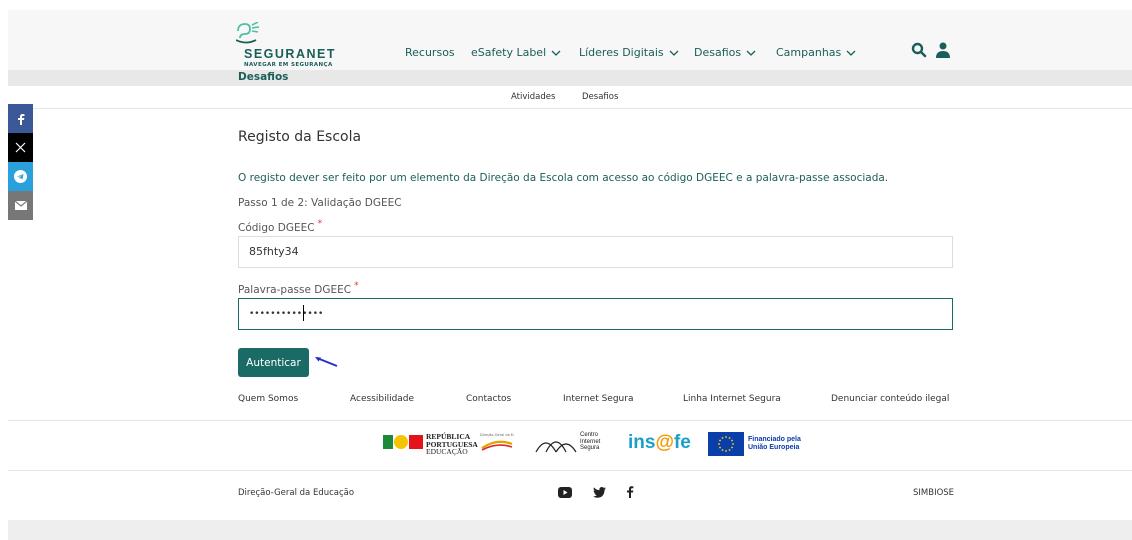  Describe the element at coordinates (401, 442) in the screenshot. I see `flag-yellow-circle` at that location.